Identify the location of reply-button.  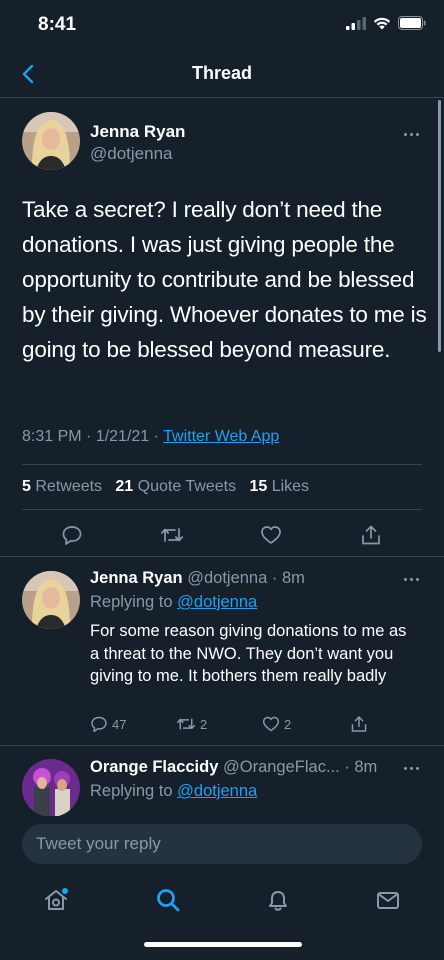
(72, 535).